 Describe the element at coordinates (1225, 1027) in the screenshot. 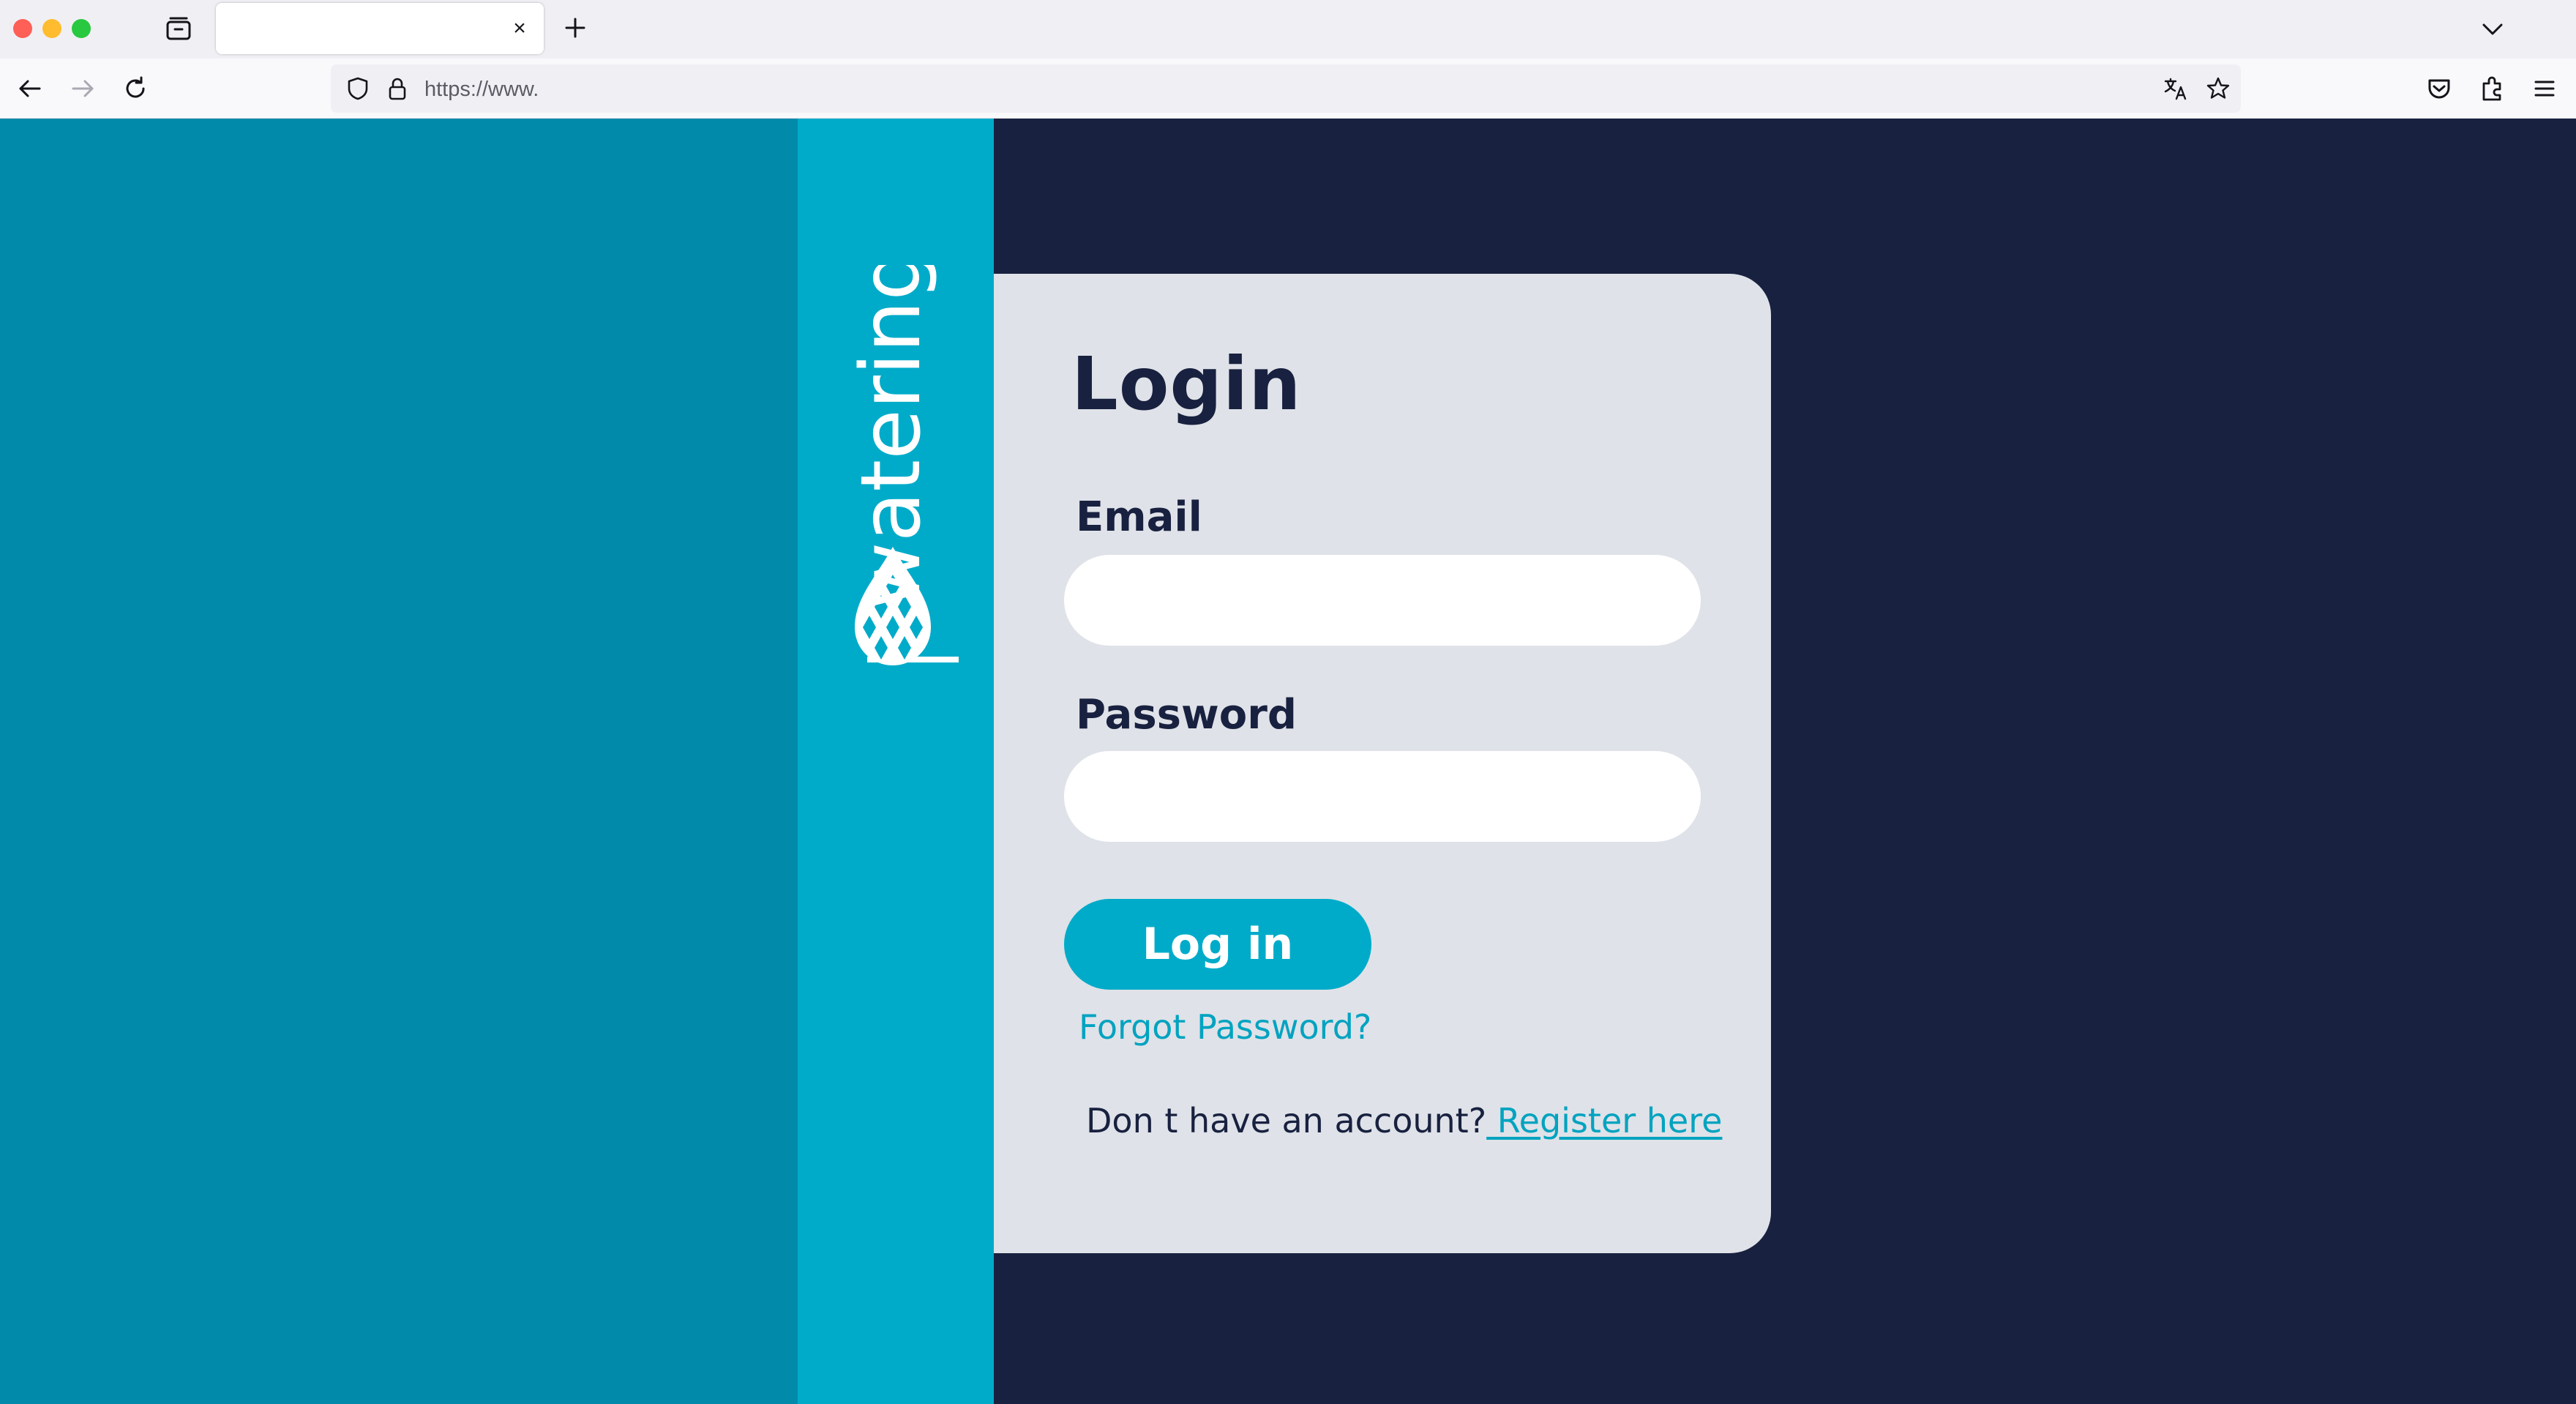

I see `forgot-password-link: Forgot Password?` at that location.